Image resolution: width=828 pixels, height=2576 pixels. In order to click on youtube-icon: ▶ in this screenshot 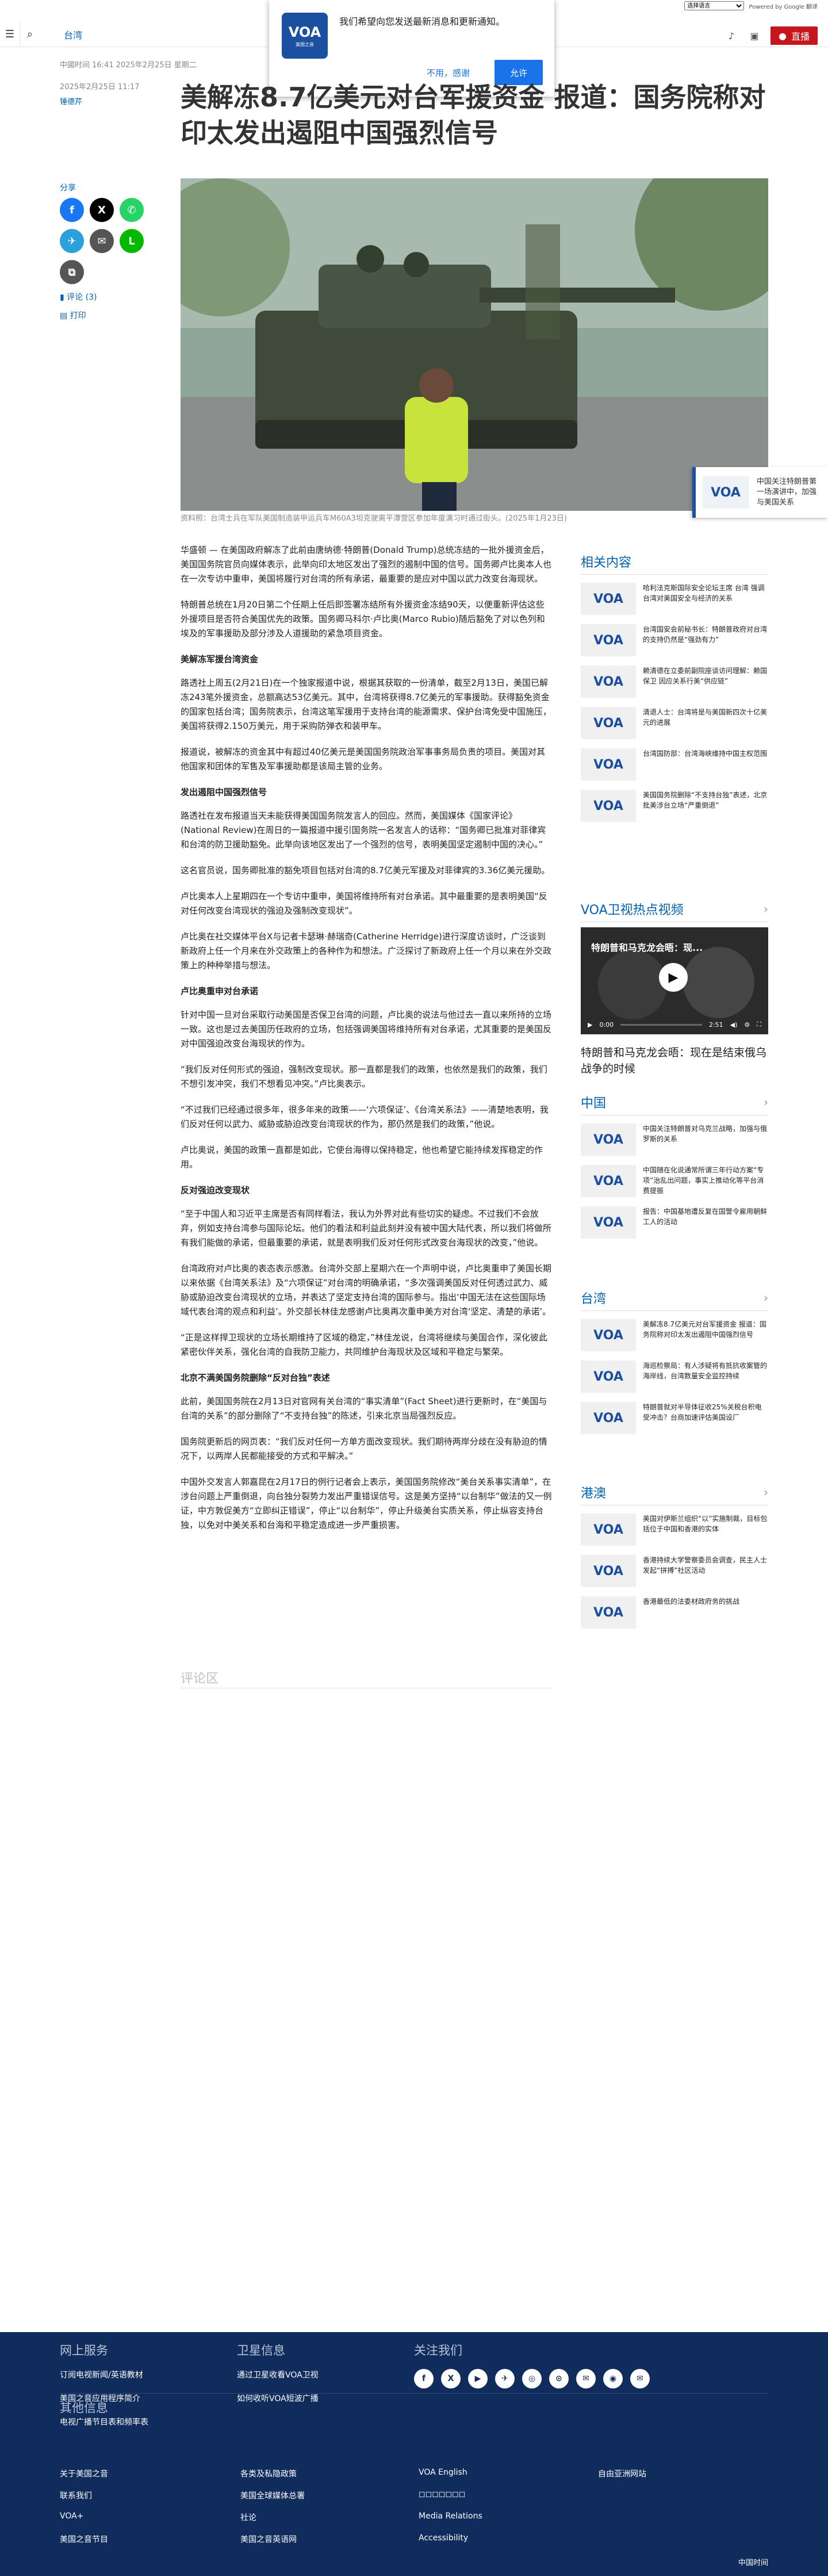, I will do `click(478, 2378)`.